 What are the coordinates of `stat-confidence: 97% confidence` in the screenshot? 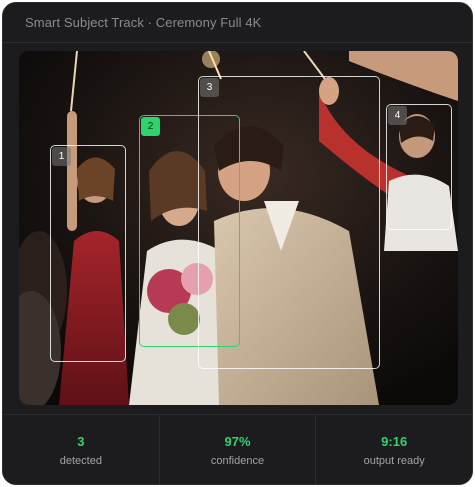 It's located at (238, 449).